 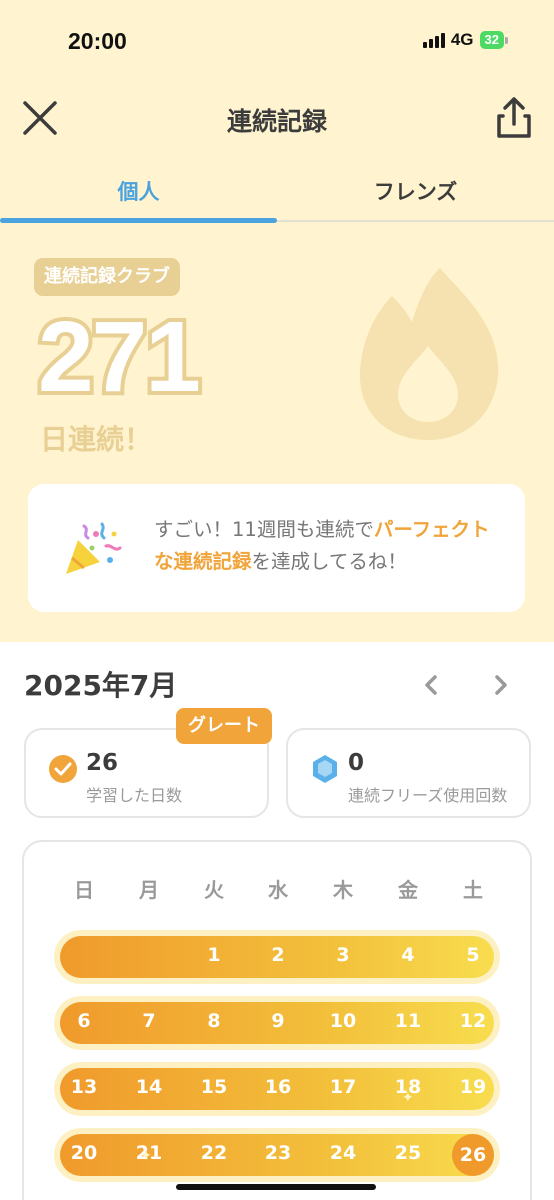 What do you see at coordinates (101, 685) in the screenshot?
I see `month-title: 2025年7月` at bounding box center [101, 685].